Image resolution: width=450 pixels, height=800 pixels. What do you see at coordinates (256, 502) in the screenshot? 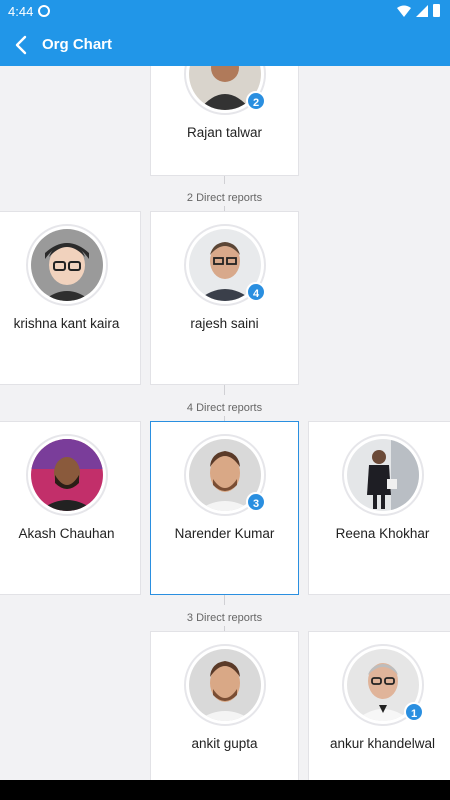
I see `direct-reports-badge: 3` at bounding box center [256, 502].